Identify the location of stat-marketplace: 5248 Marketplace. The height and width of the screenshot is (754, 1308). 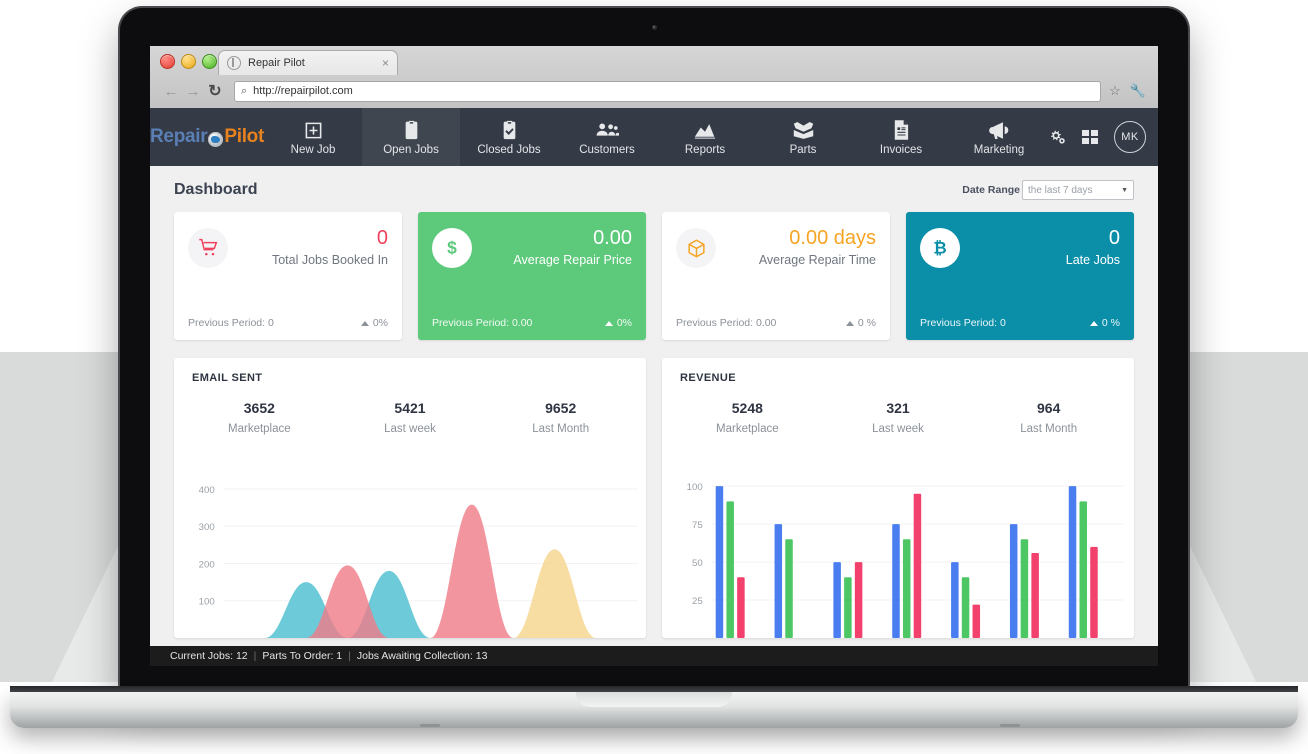
(747, 417).